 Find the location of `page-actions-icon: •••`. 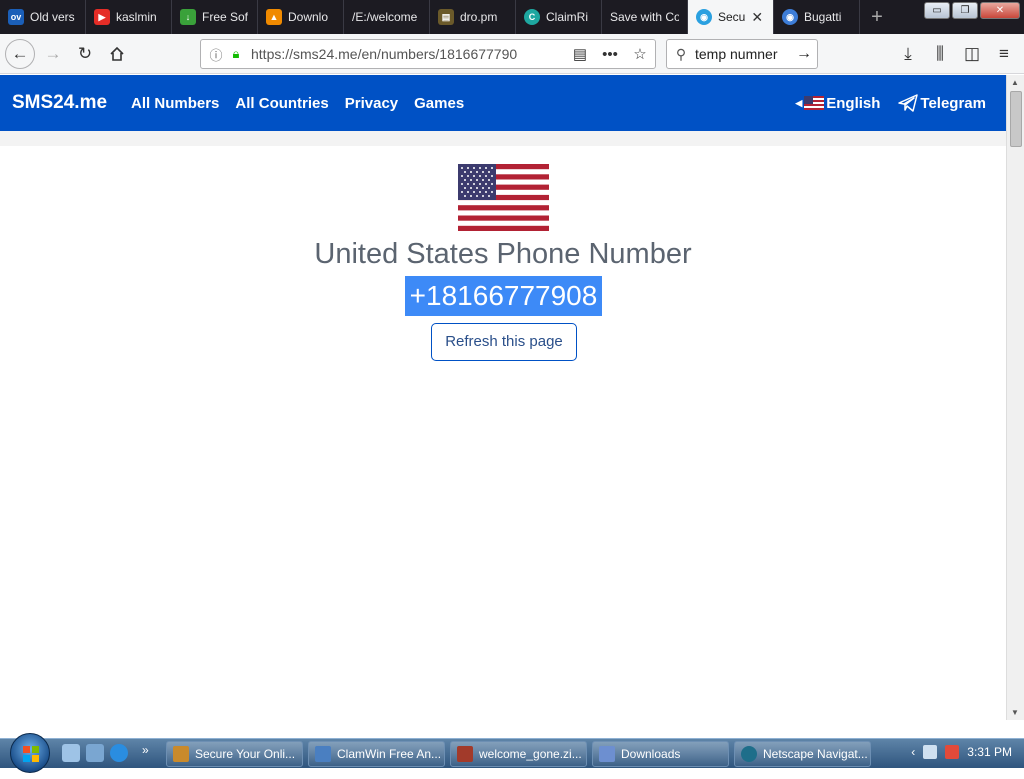

page-actions-icon: ••• is located at coordinates (610, 54).